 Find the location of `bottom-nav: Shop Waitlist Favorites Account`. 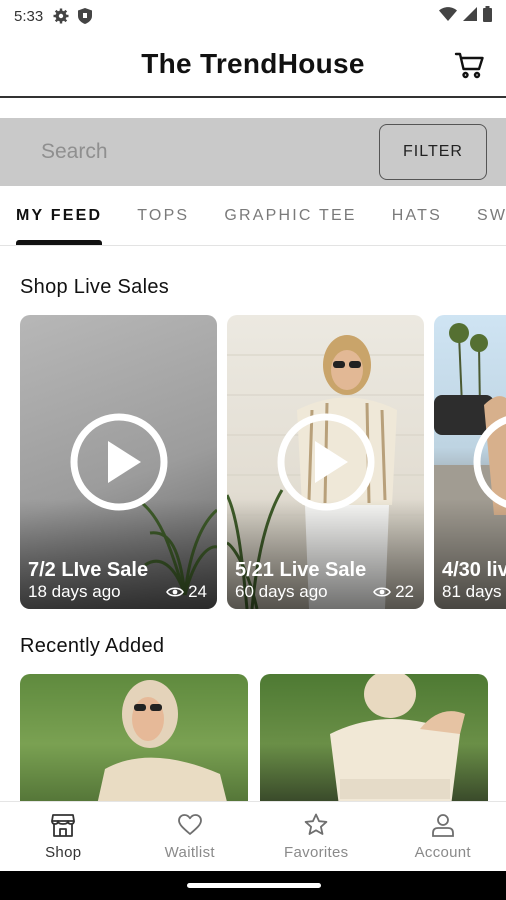

bottom-nav: Shop Waitlist Favorites Account is located at coordinates (253, 836).